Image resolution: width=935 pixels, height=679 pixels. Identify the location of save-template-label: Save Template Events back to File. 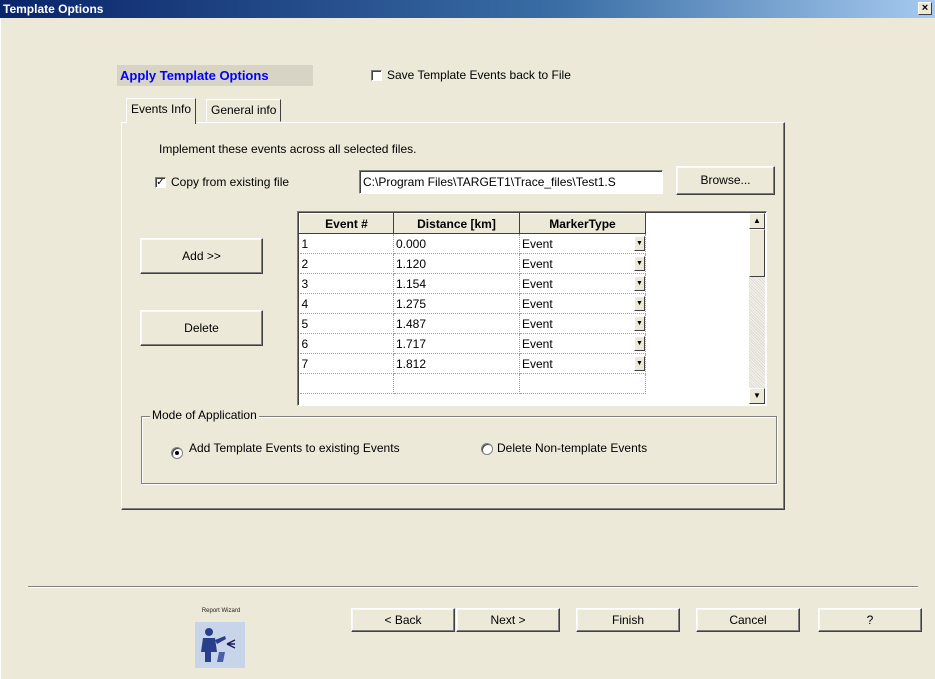
(479, 75).